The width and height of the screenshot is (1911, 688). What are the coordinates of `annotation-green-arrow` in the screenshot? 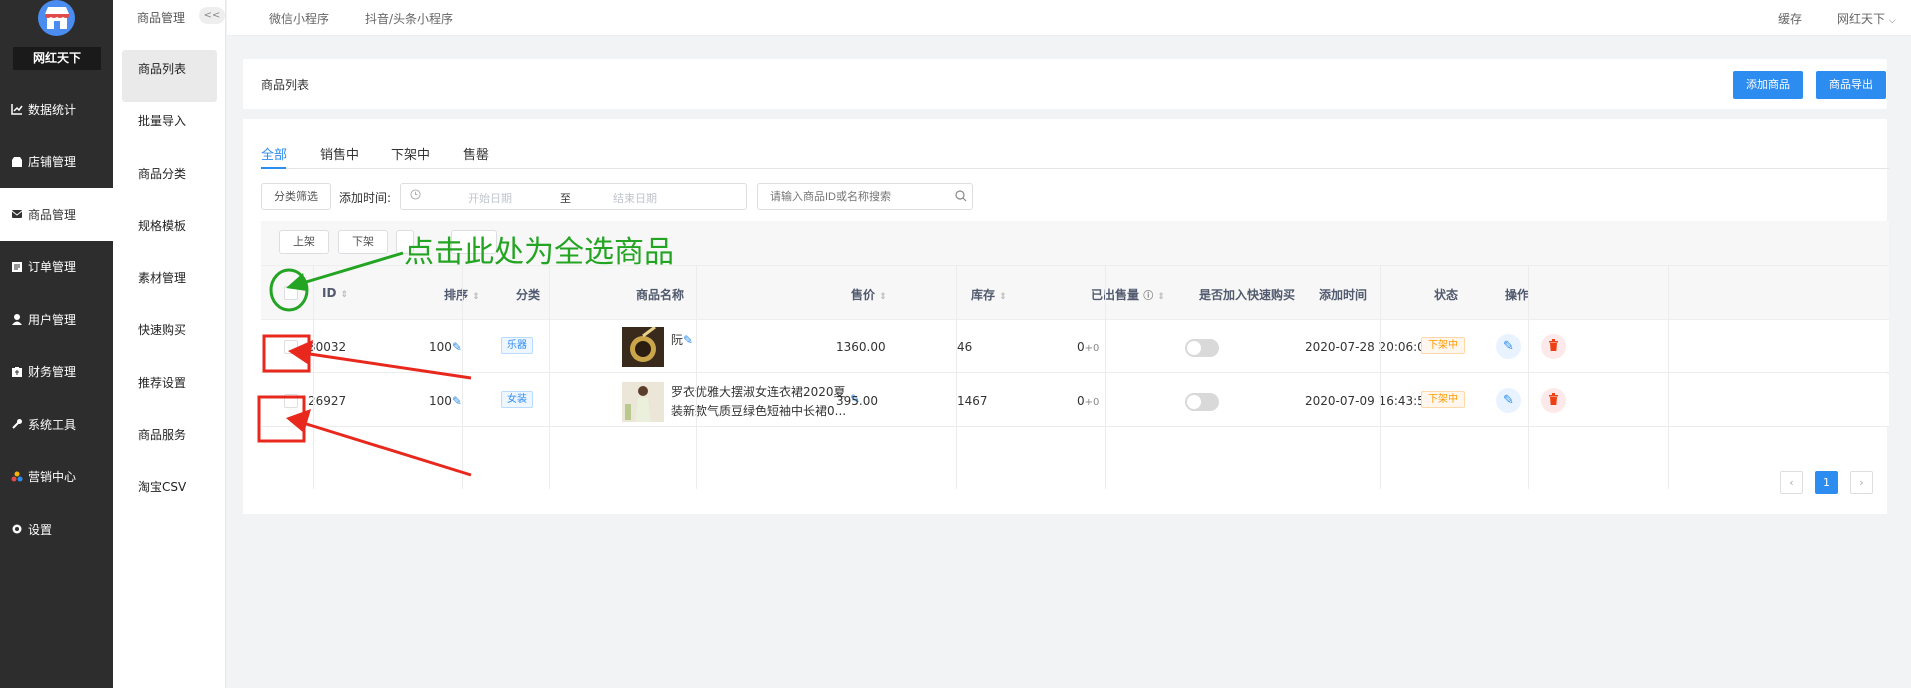 It's located at (349, 269).